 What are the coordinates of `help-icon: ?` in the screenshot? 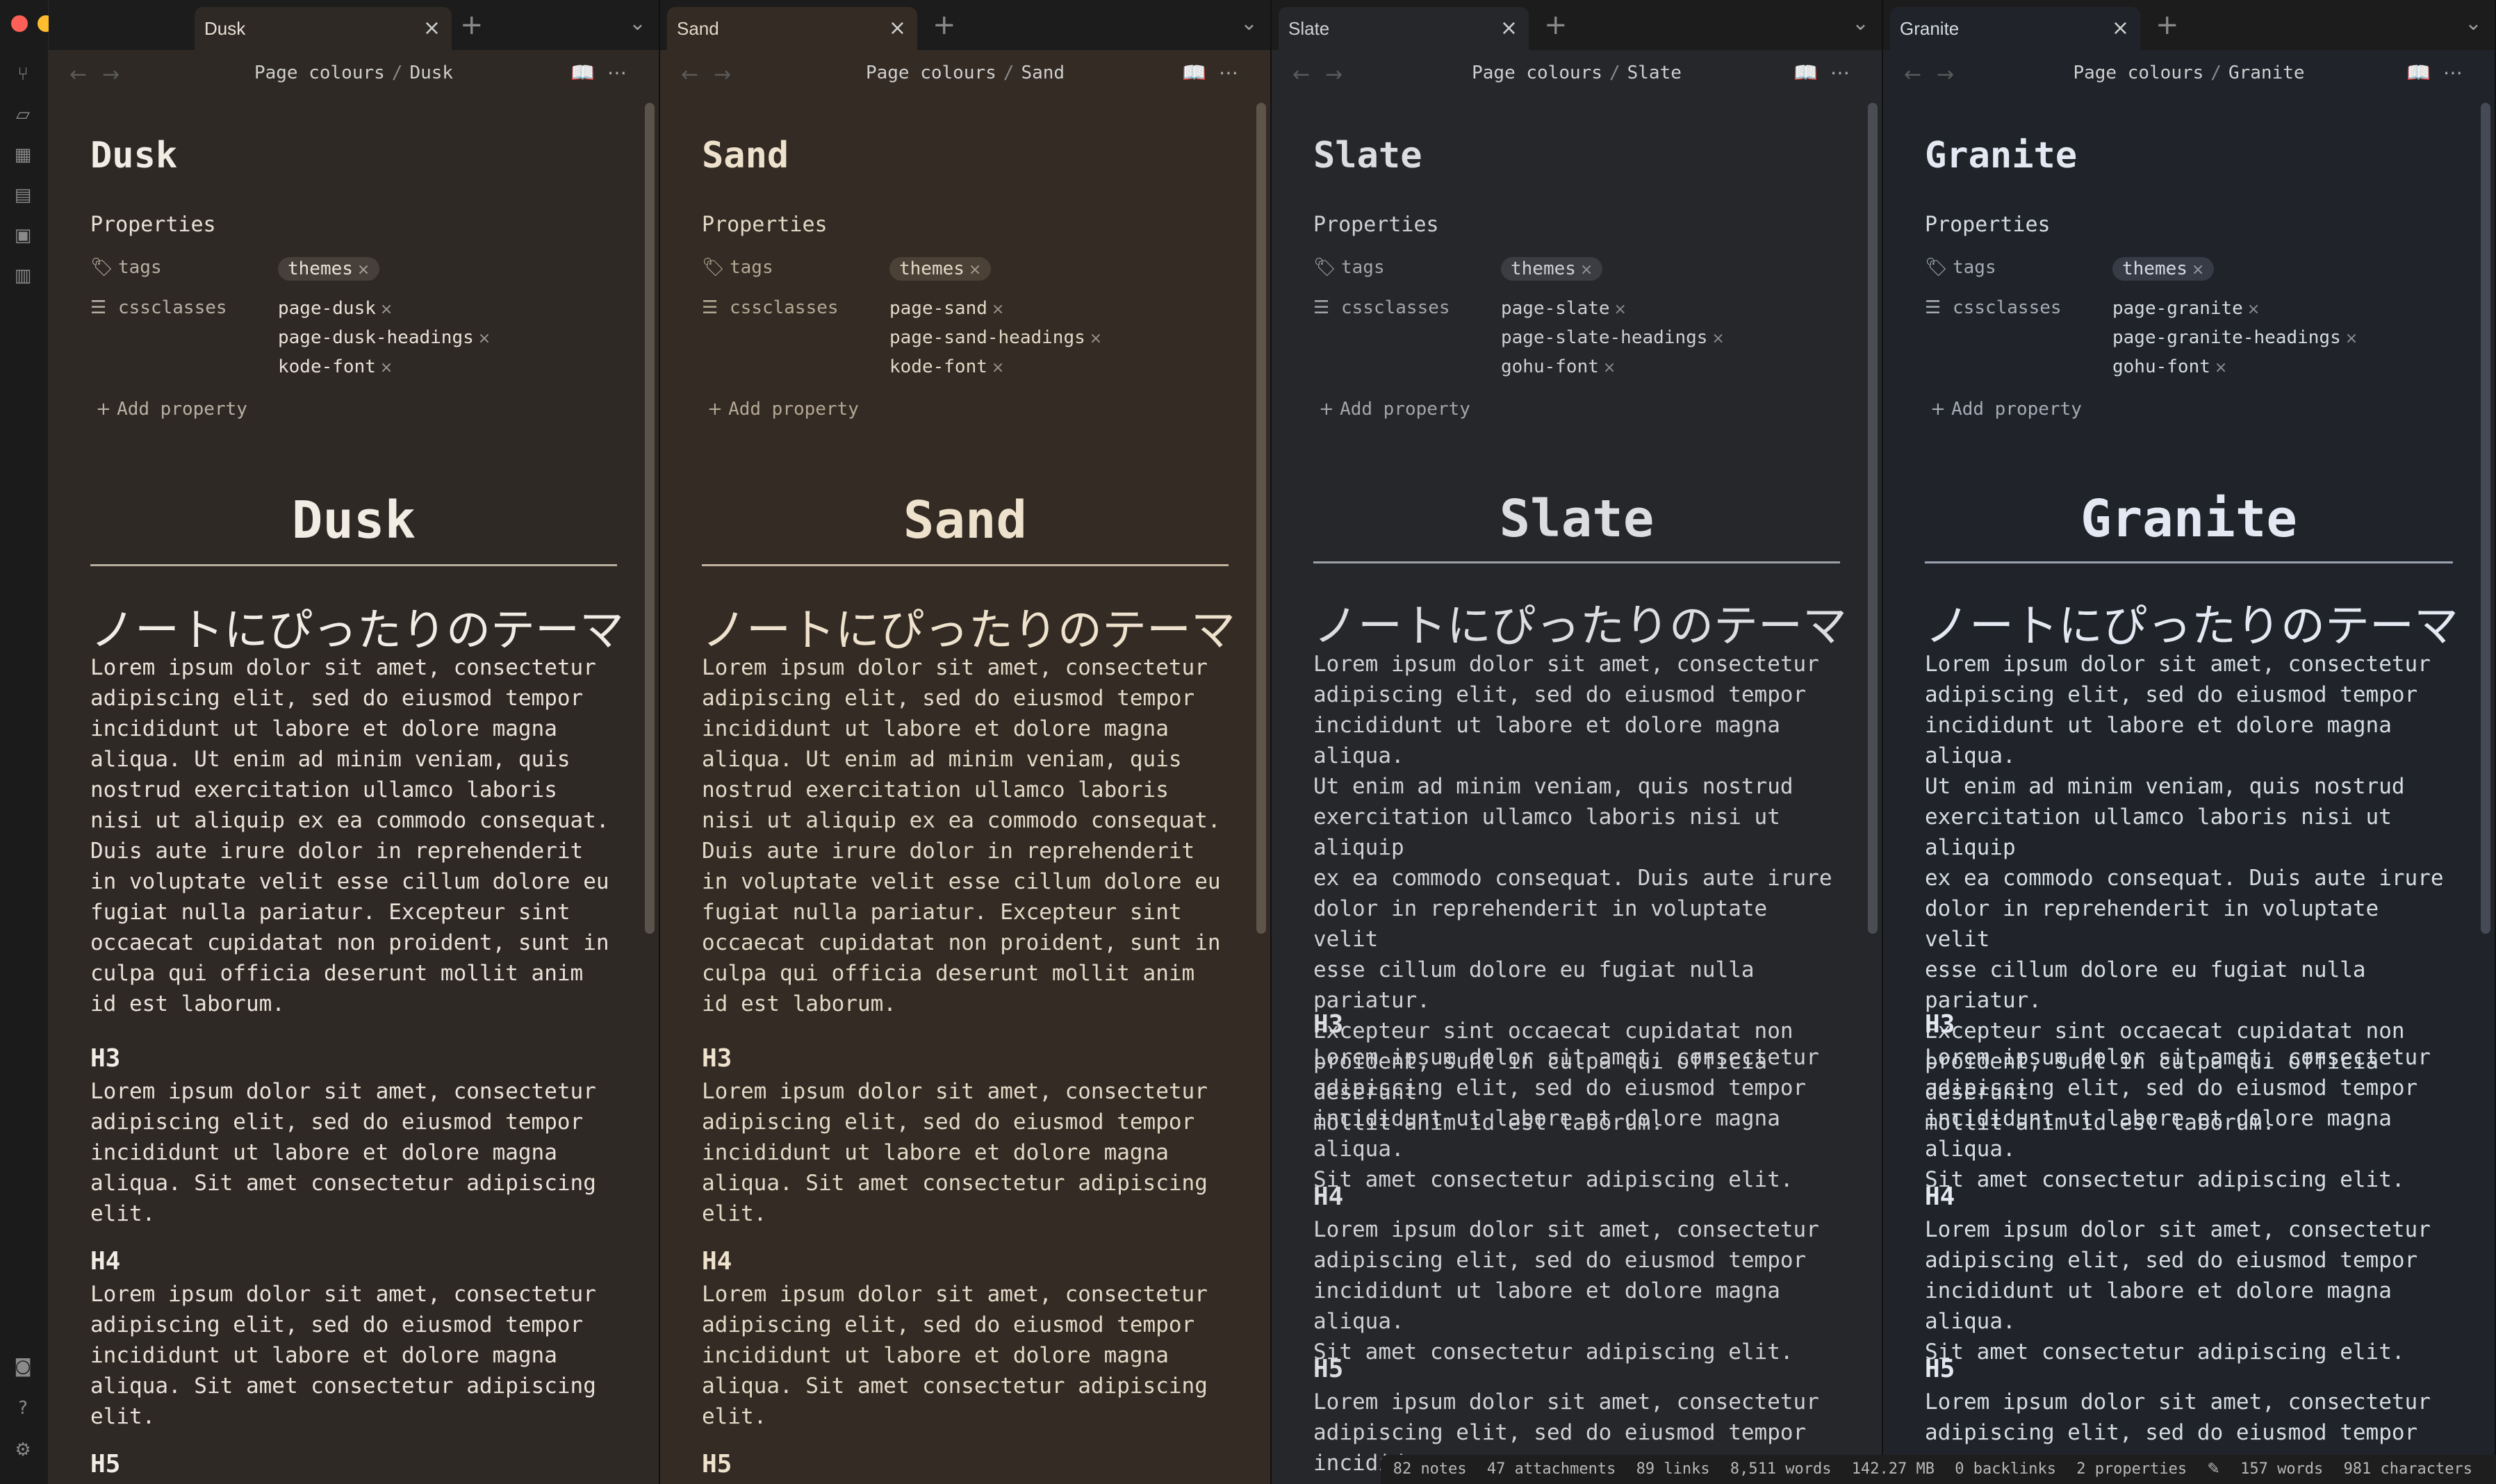 It's located at (23, 1409).